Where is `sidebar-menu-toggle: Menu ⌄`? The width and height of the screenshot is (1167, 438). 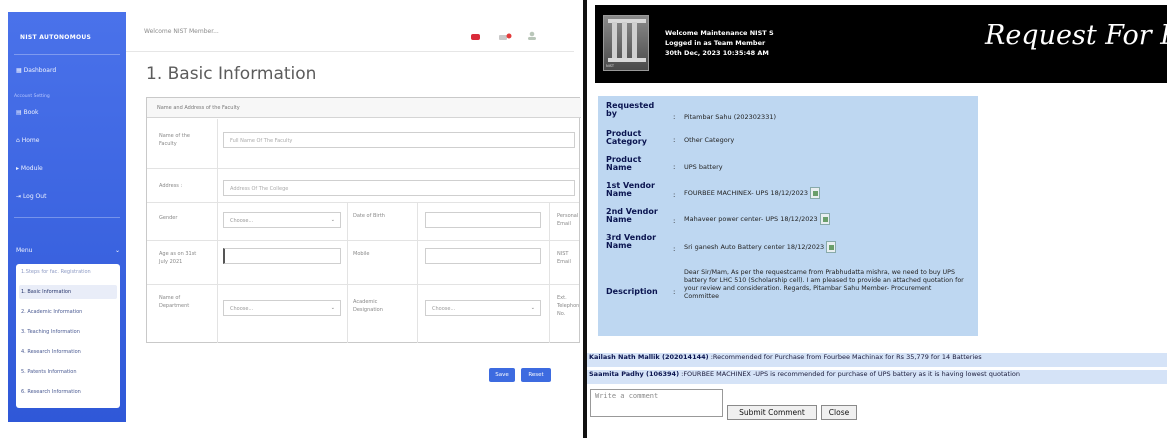 sidebar-menu-toggle: Menu ⌄ is located at coordinates (67, 252).